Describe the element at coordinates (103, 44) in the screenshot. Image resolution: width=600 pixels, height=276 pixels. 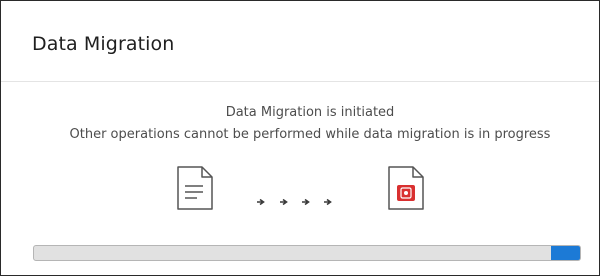
I see `dialog-title: Data Migration` at that location.